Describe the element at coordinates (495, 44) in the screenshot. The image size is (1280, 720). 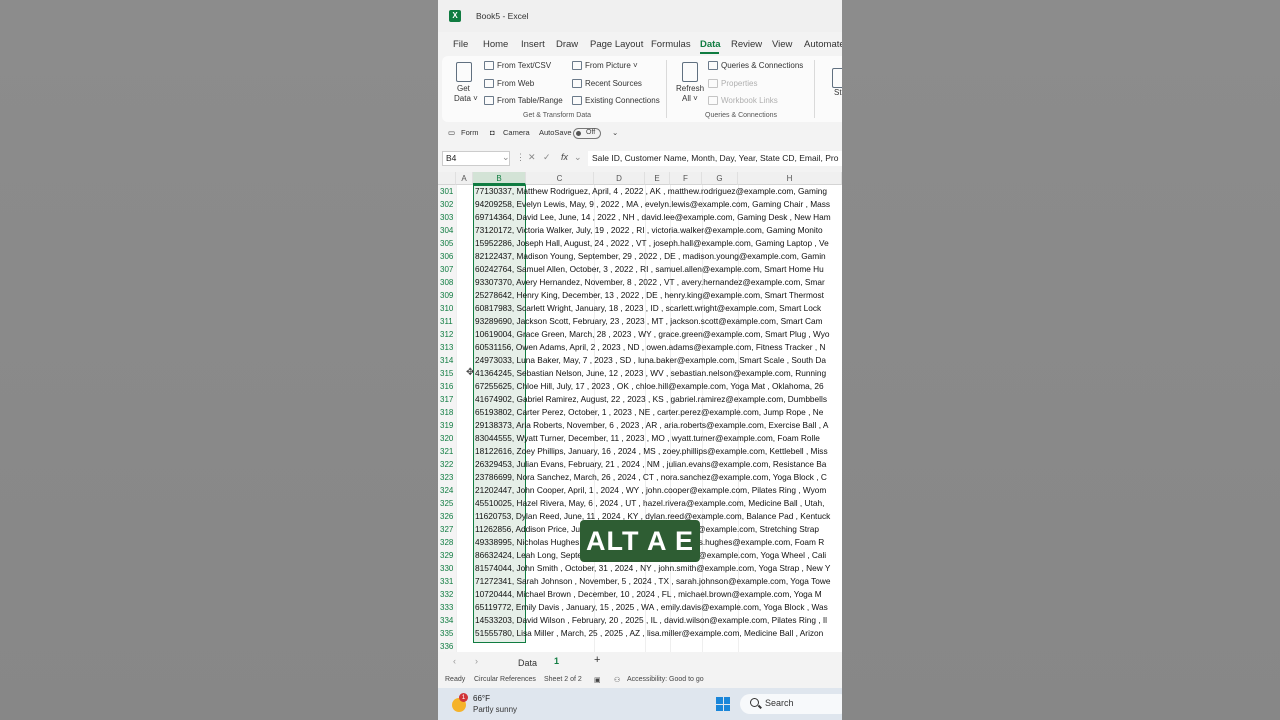
I see `tab-home: Home` at that location.